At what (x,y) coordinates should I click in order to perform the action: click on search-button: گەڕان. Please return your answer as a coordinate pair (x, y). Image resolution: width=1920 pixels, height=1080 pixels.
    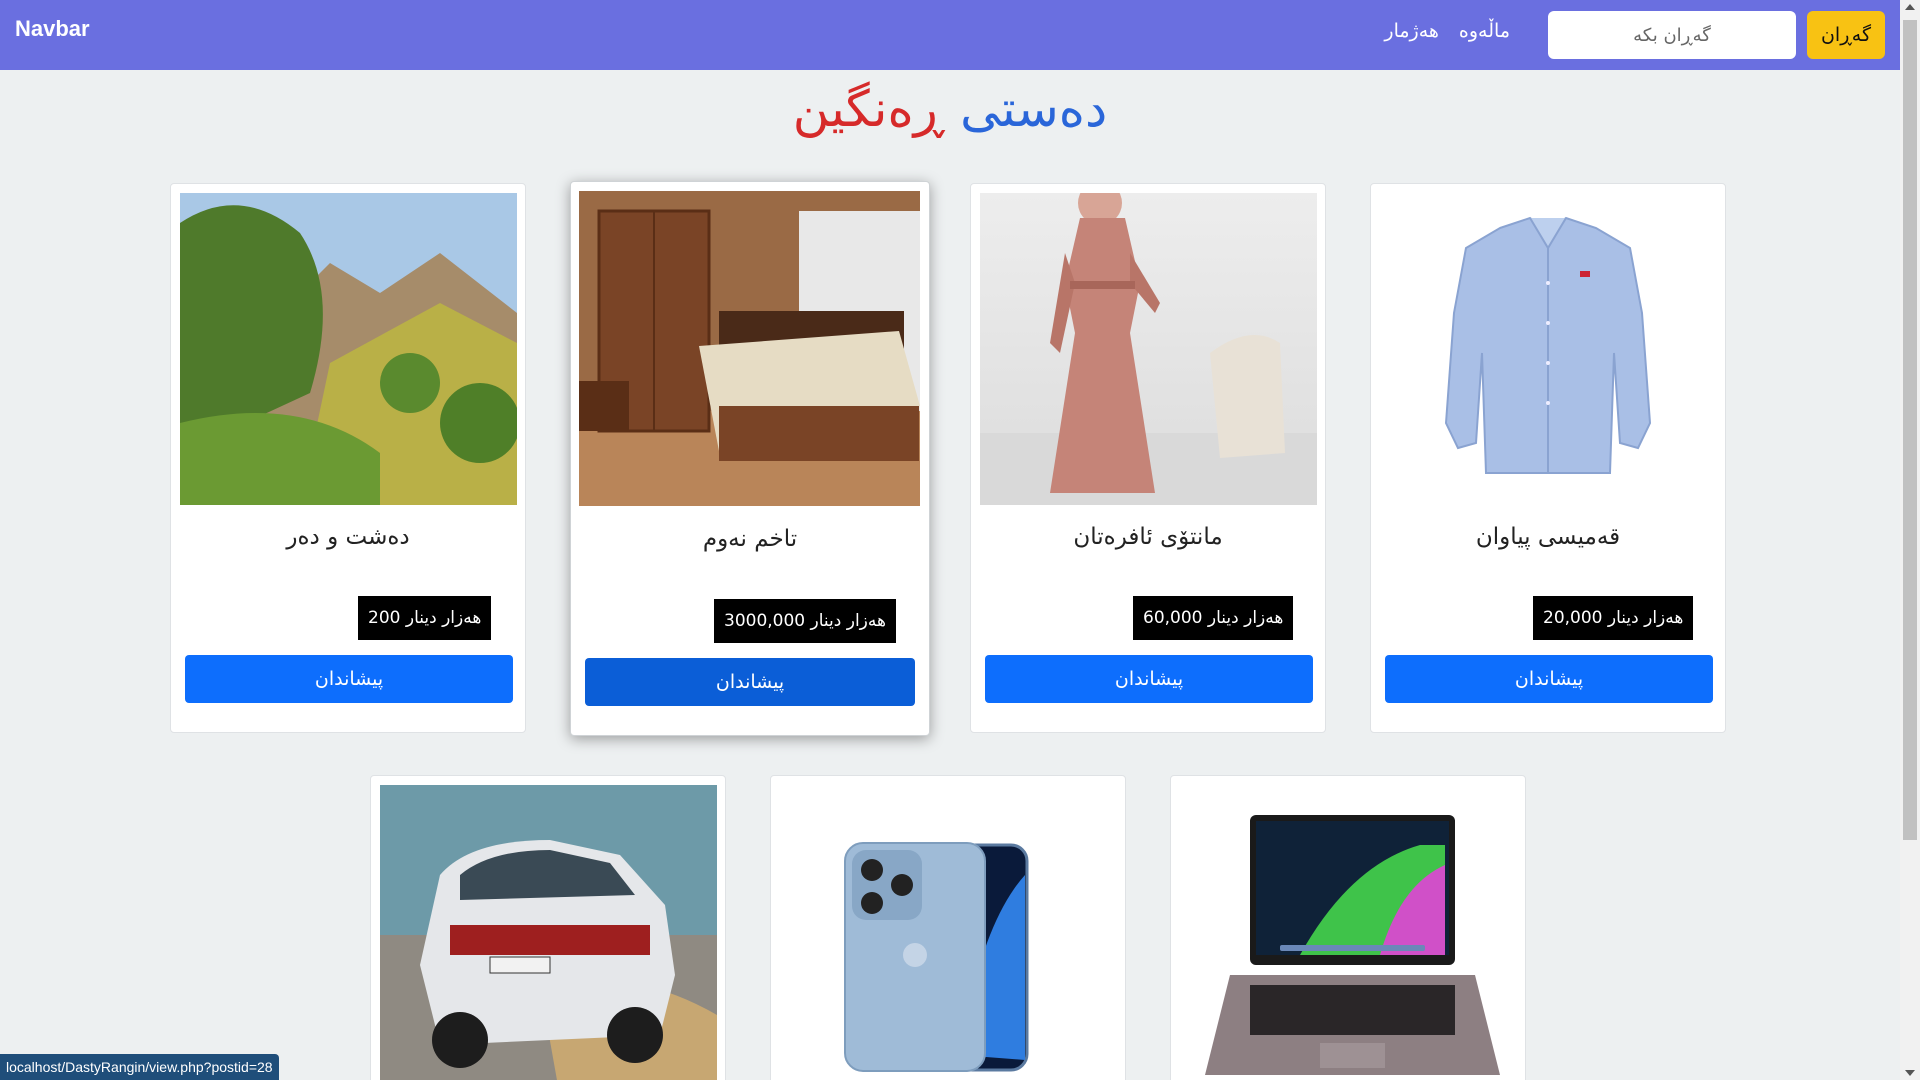
    Looking at the image, I should click on (1846, 35).